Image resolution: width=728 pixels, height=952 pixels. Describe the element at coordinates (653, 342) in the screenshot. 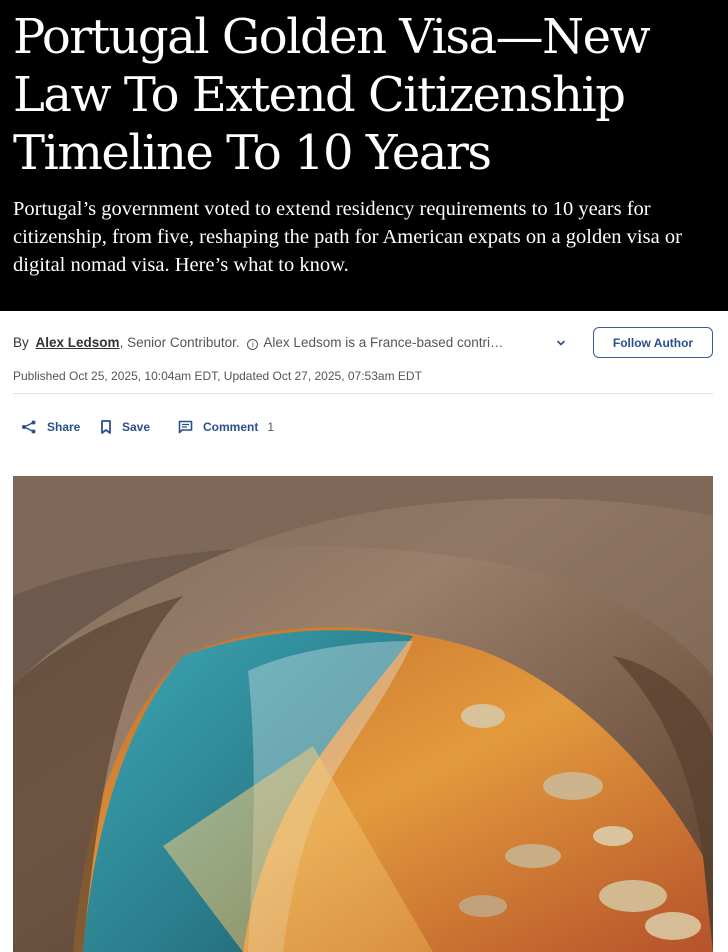

I see `follow-author-button: Follow Author` at that location.